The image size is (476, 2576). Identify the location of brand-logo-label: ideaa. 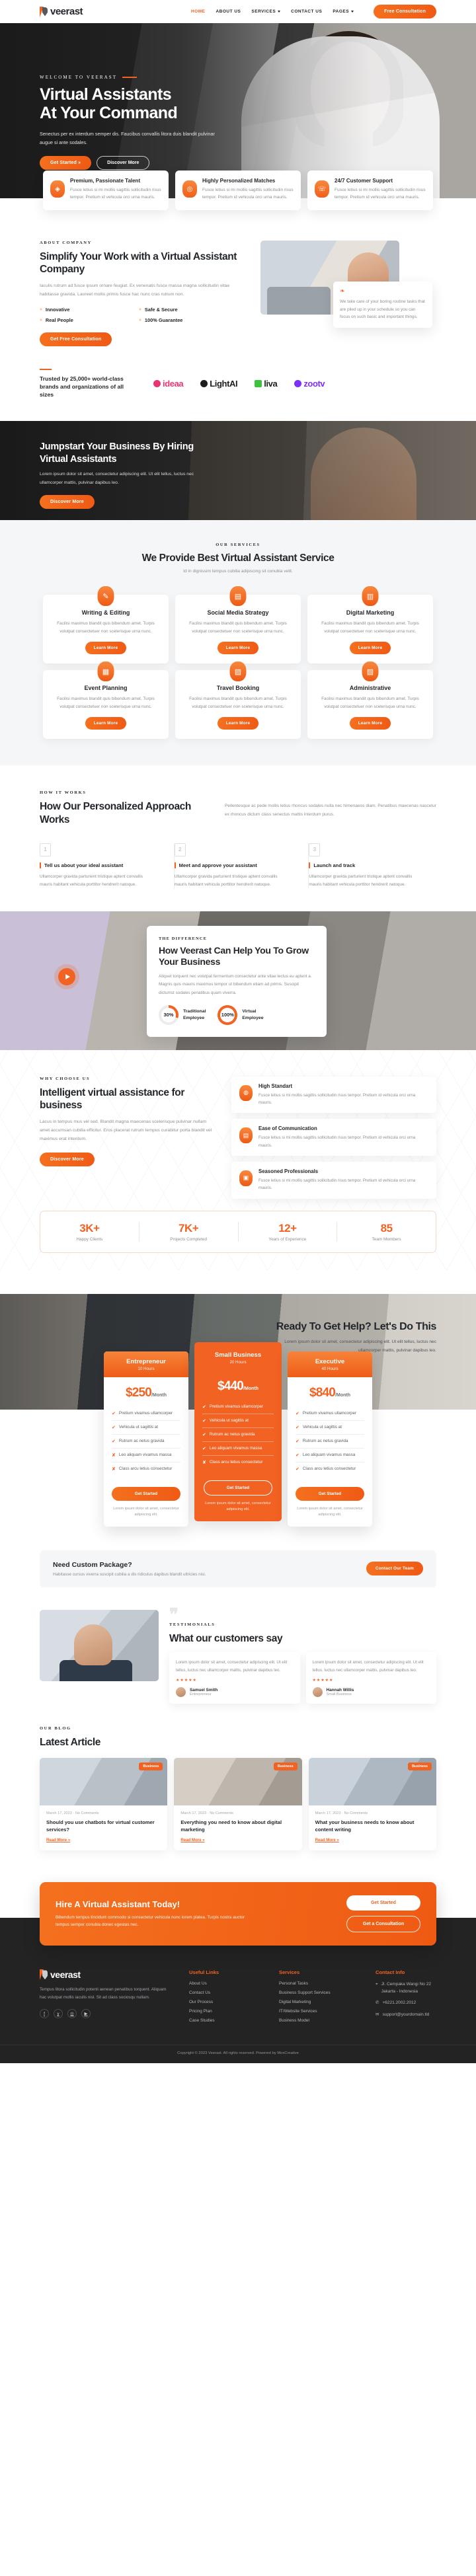
(173, 383).